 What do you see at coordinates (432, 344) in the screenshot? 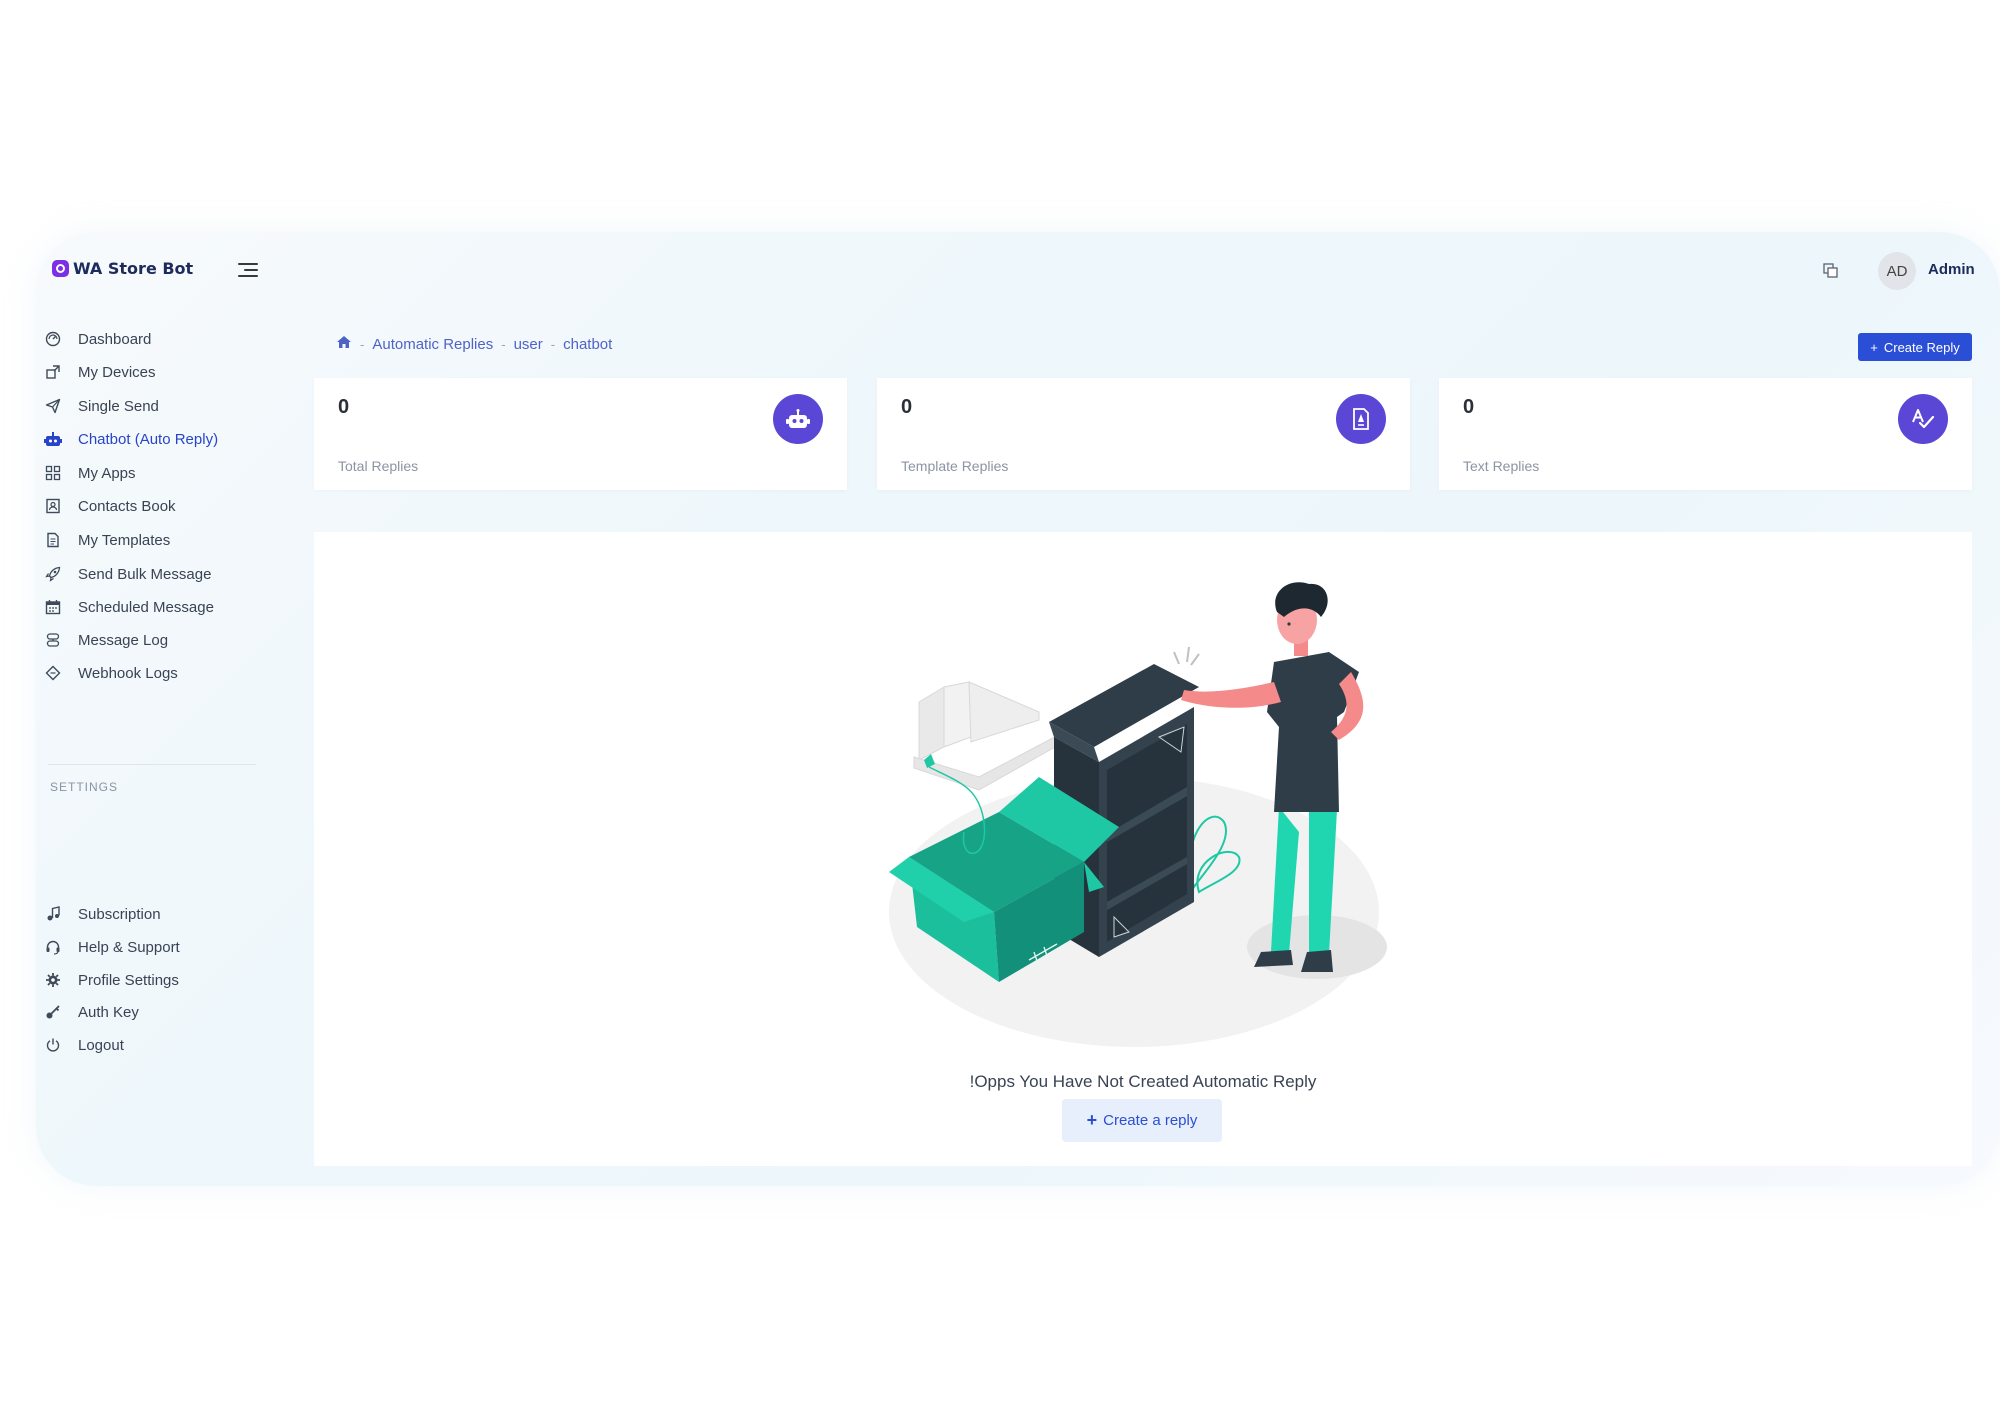
I see `breadcrumb-item-automatic-replies: Automatic Replies` at bounding box center [432, 344].